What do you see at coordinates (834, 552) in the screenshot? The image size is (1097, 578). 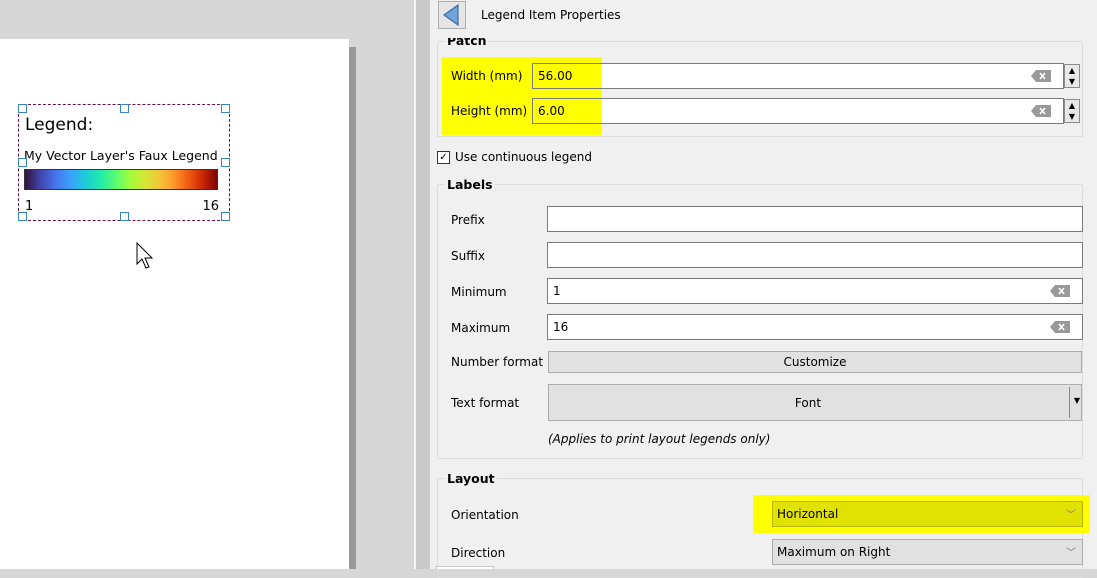 I see `direction-value: Maximum on Right` at bounding box center [834, 552].